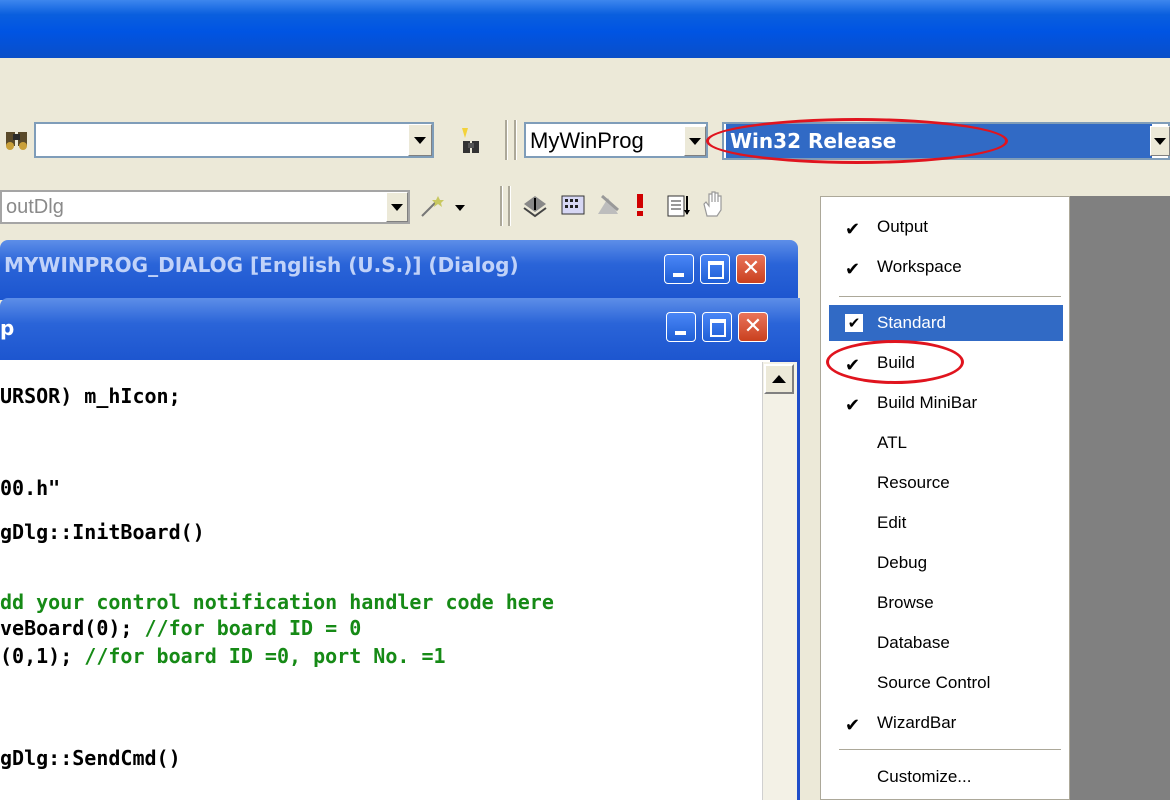 Image resolution: width=1170 pixels, height=800 pixels. I want to click on menu-item-workspace: ✔ Workspace, so click(945, 267).